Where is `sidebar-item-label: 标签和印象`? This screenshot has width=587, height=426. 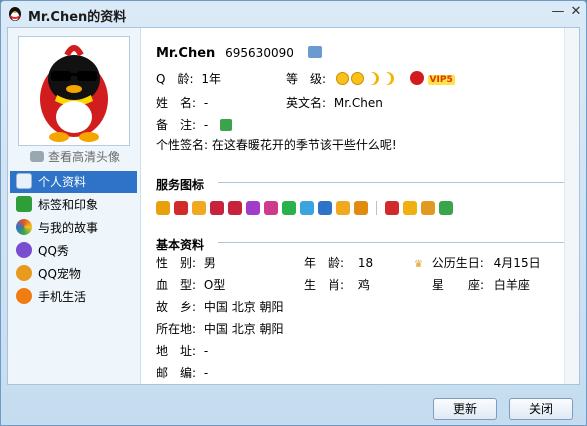
sidebar-item-label: 标签和印象 is located at coordinates (68, 205).